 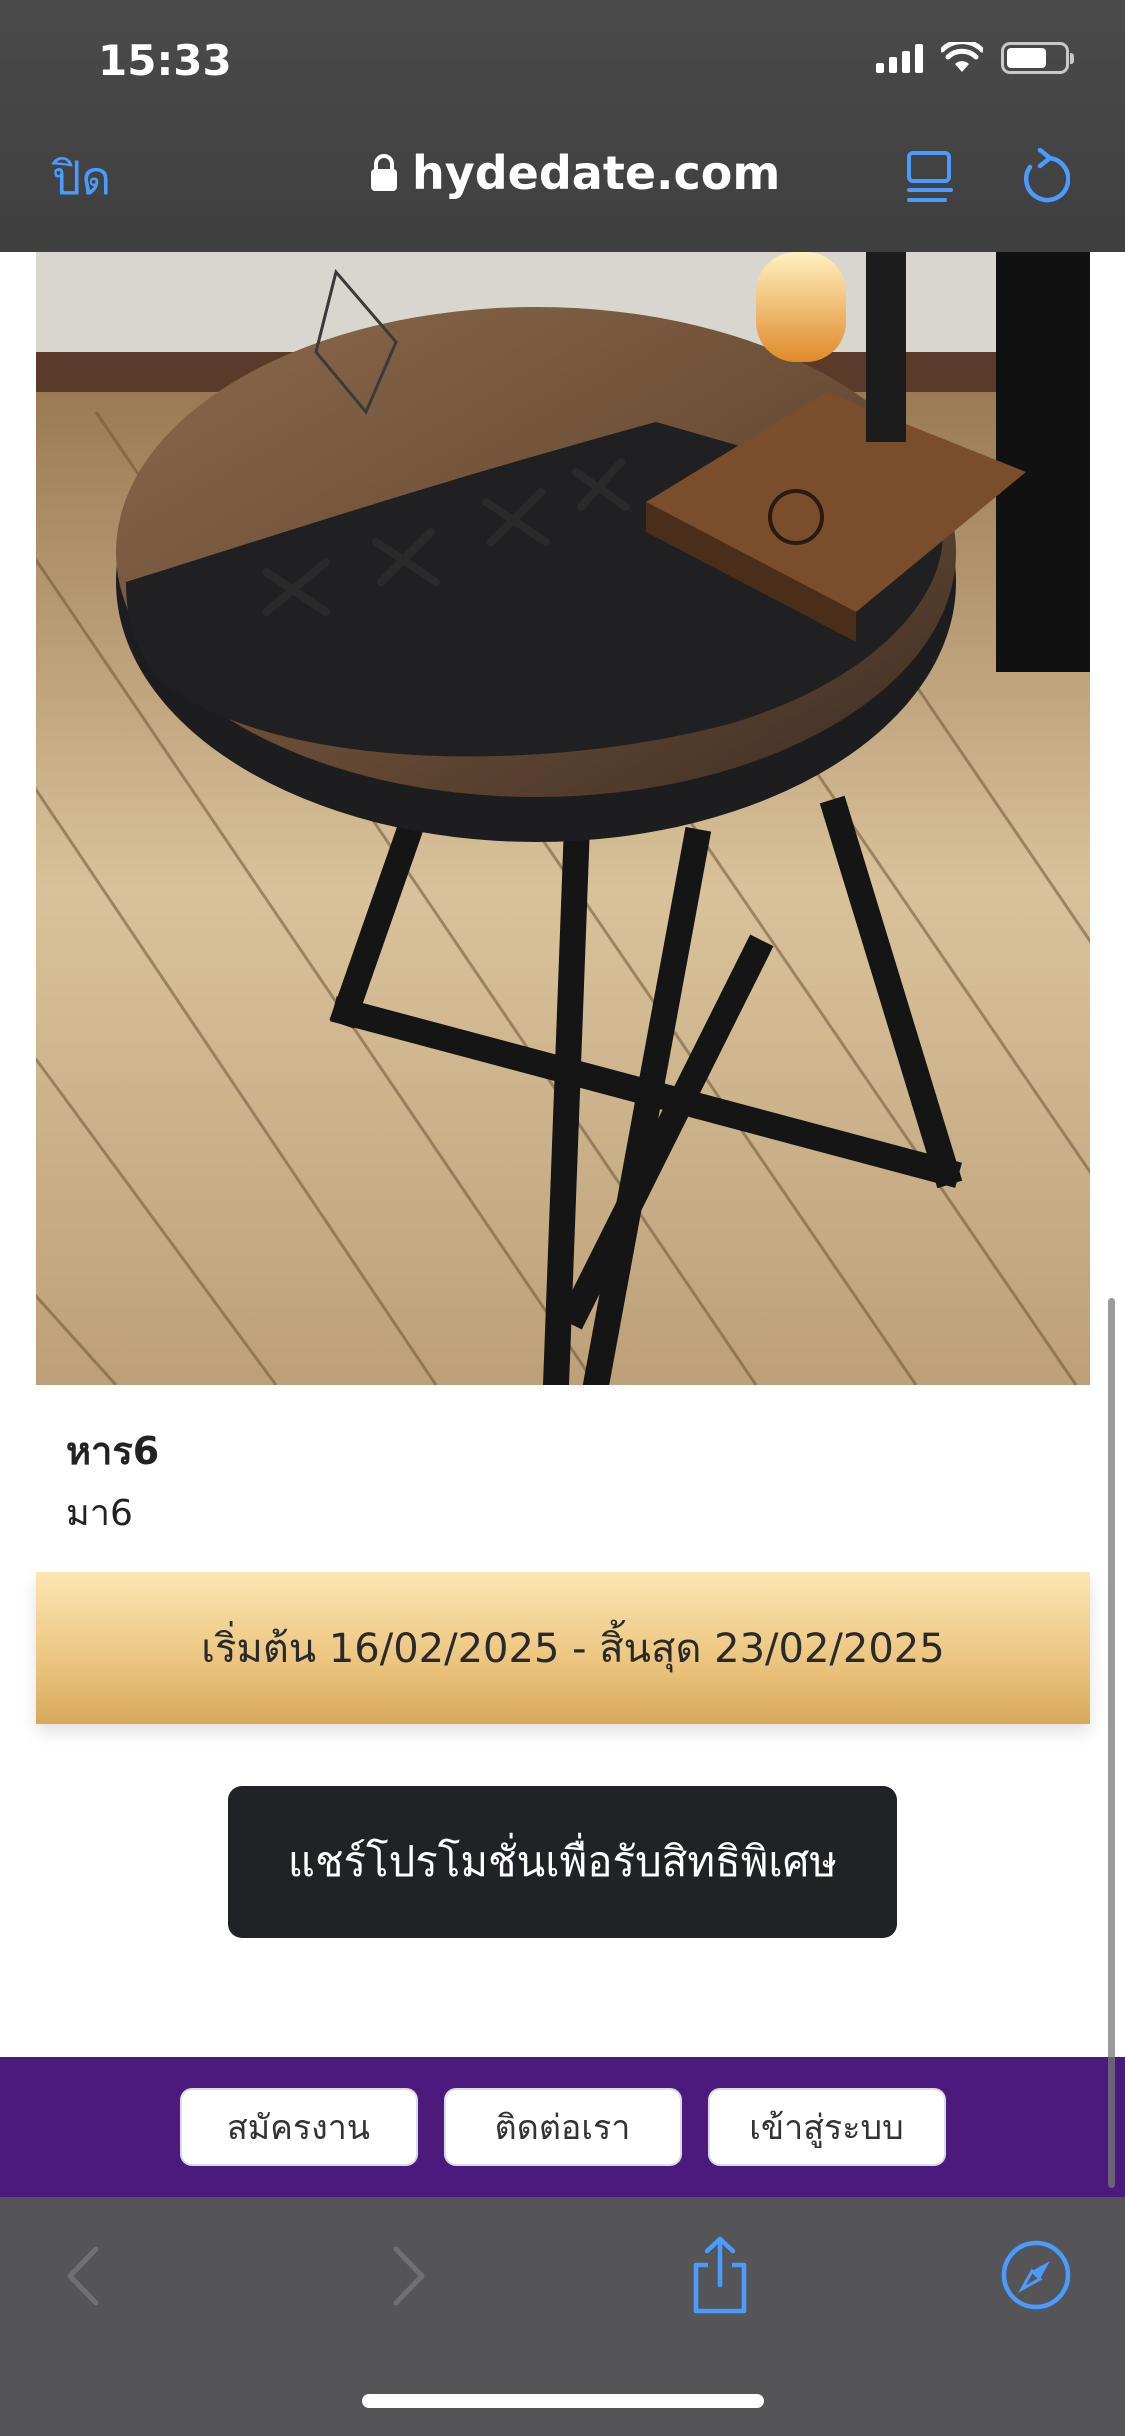 I want to click on home-indicator, so click(x=563, y=2401).